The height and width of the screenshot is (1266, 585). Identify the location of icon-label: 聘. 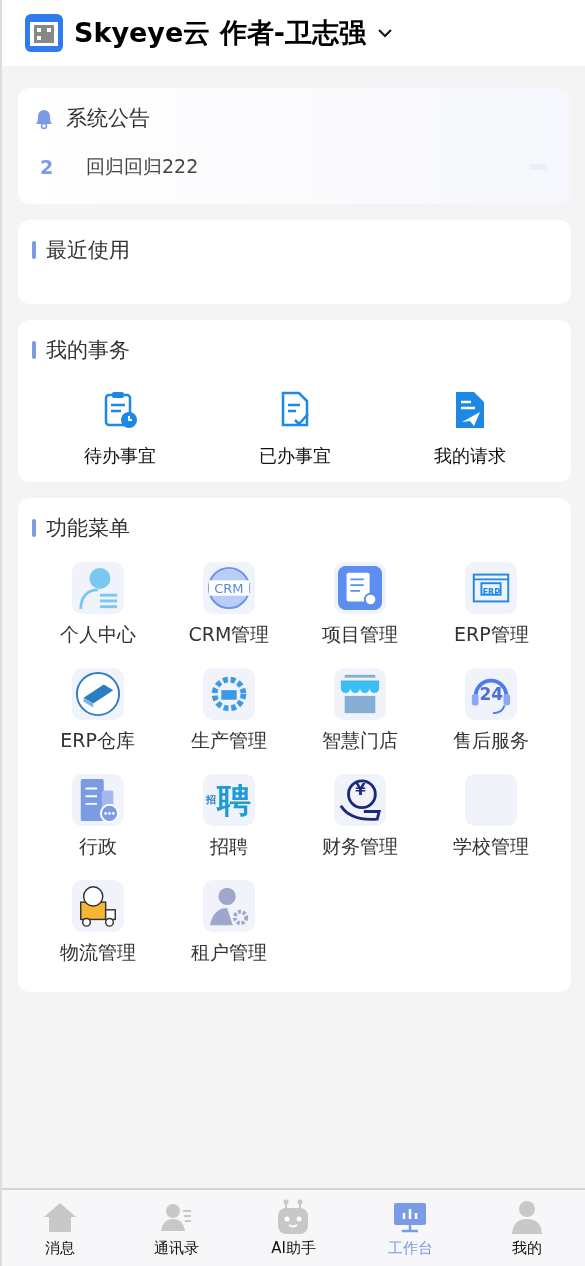
(234, 800).